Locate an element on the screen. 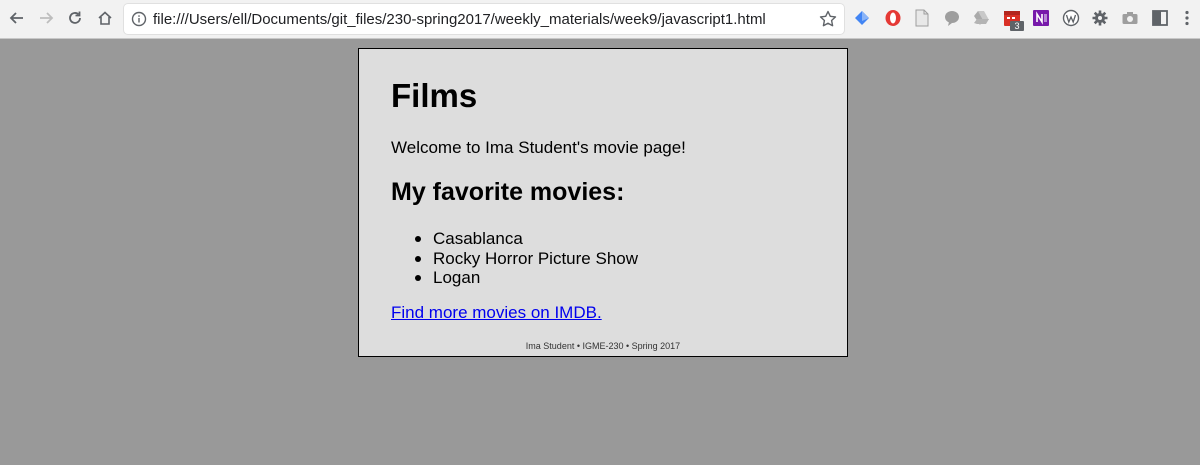 The image size is (1200, 465). bookmark-star-icon is located at coordinates (828, 19).